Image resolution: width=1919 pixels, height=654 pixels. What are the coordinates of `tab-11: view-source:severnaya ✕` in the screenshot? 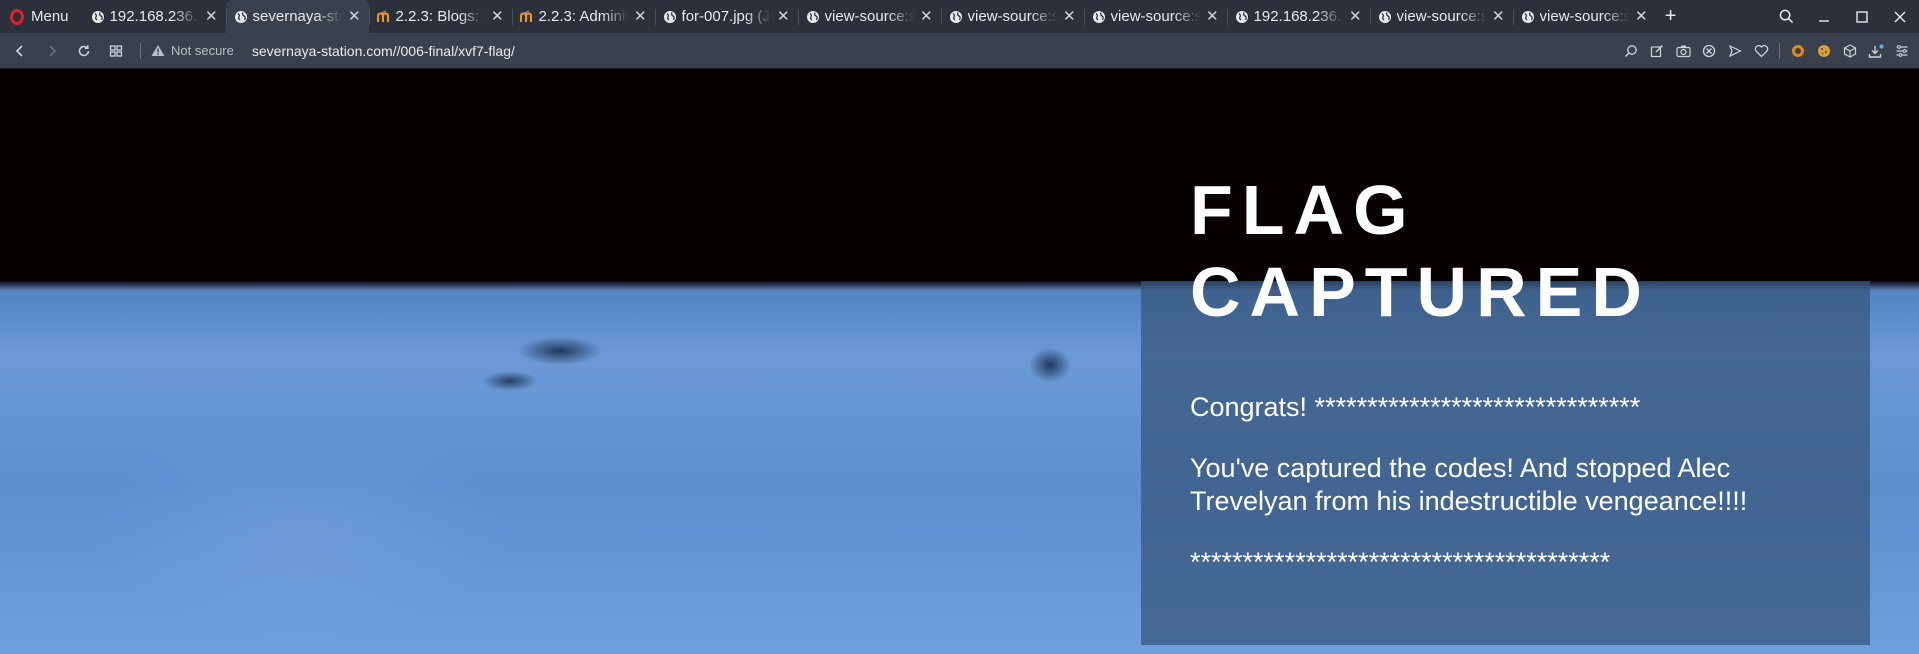 It's located at (1584, 16).